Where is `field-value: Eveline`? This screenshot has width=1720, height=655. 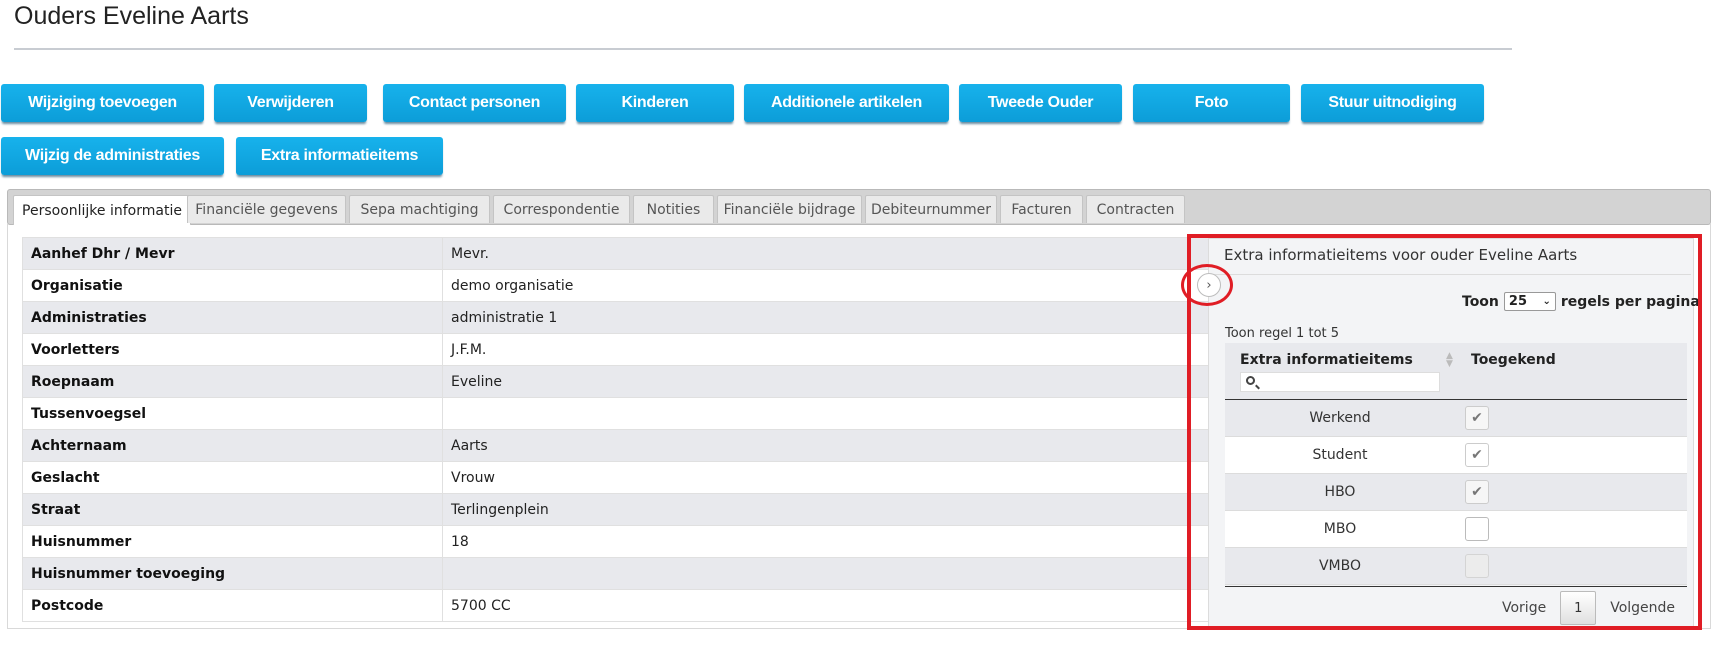 field-value: Eveline is located at coordinates (827, 381).